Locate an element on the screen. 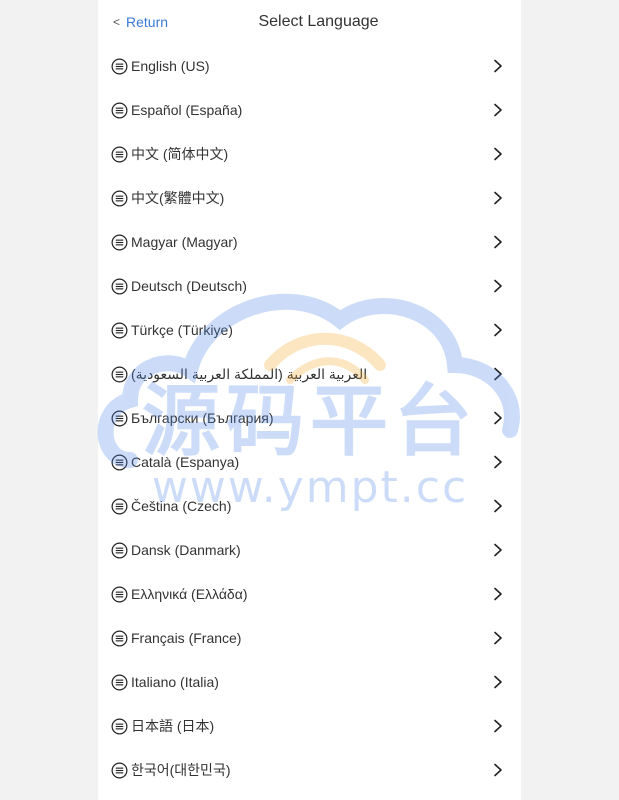 This screenshot has width=619, height=800. language-label: Čeština (Czech) is located at coordinates (181, 506).